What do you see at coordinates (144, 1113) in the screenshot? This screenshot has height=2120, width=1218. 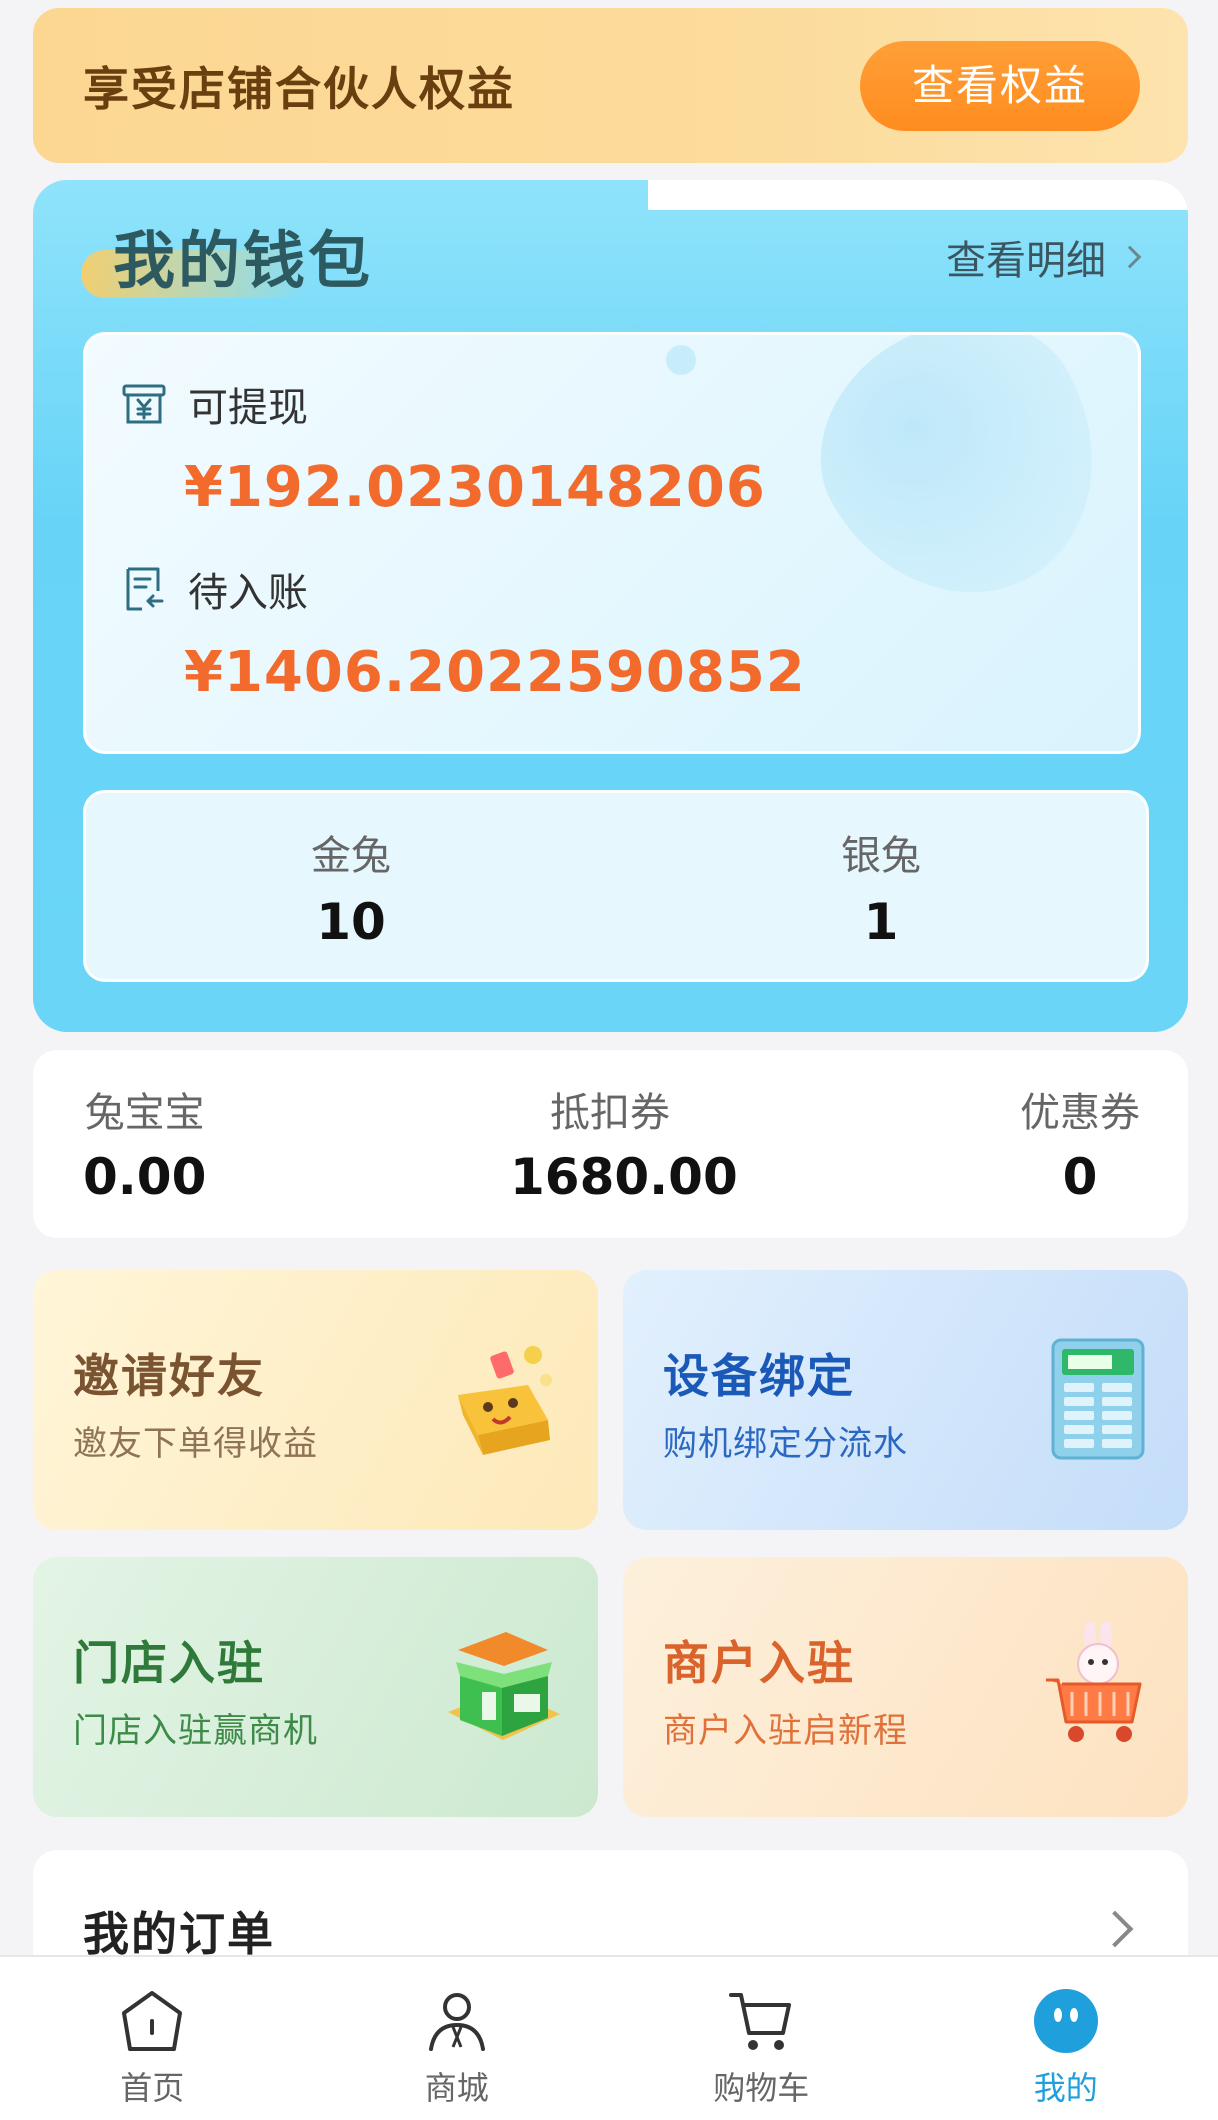 I see `stat-label: 兔宝宝` at bounding box center [144, 1113].